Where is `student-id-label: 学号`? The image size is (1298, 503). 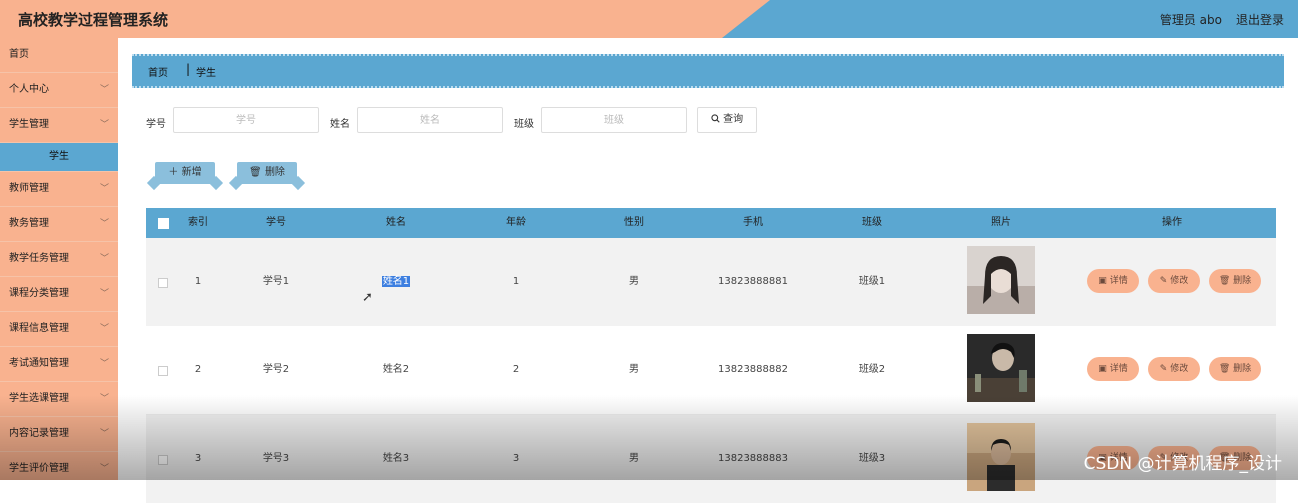 student-id-label: 学号 is located at coordinates (156, 124).